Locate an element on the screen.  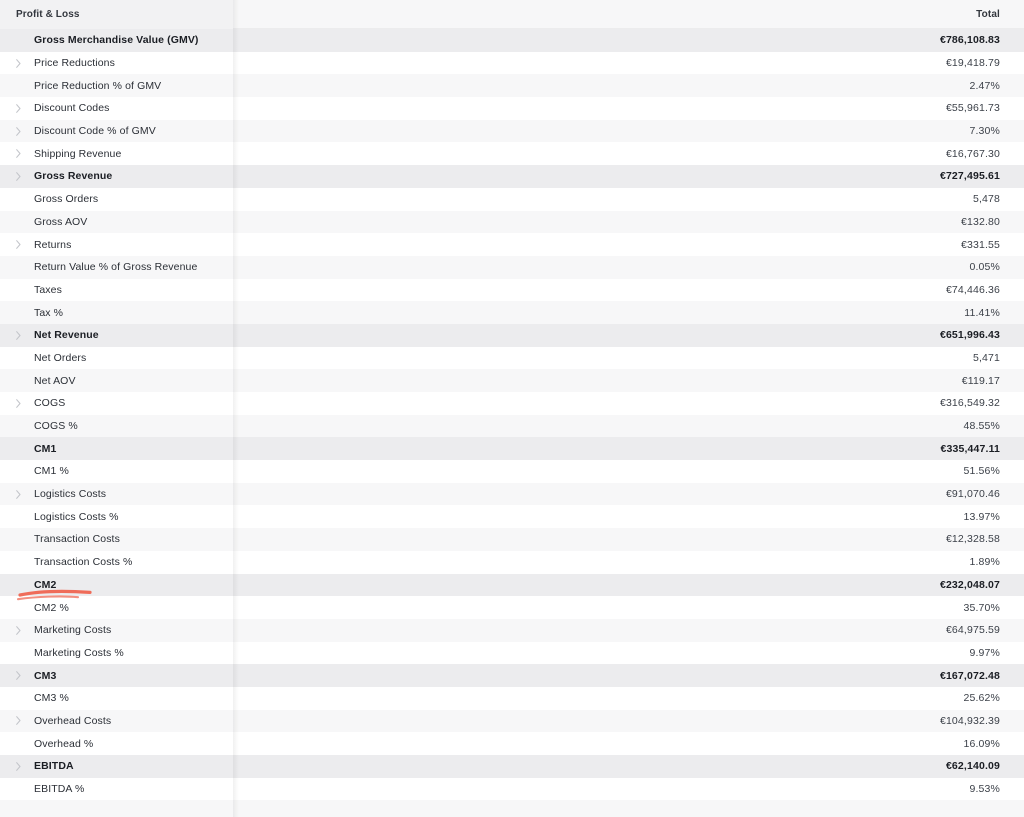
table-row: CM3 €167,072.48 is located at coordinates (512, 675).